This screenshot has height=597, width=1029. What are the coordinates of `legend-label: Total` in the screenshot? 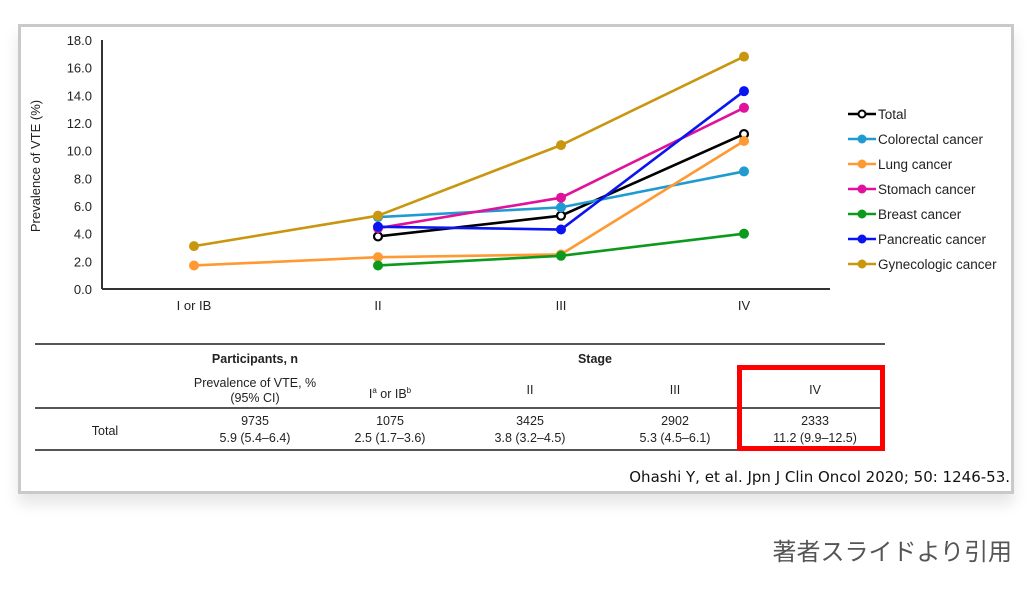 It's located at (892, 114).